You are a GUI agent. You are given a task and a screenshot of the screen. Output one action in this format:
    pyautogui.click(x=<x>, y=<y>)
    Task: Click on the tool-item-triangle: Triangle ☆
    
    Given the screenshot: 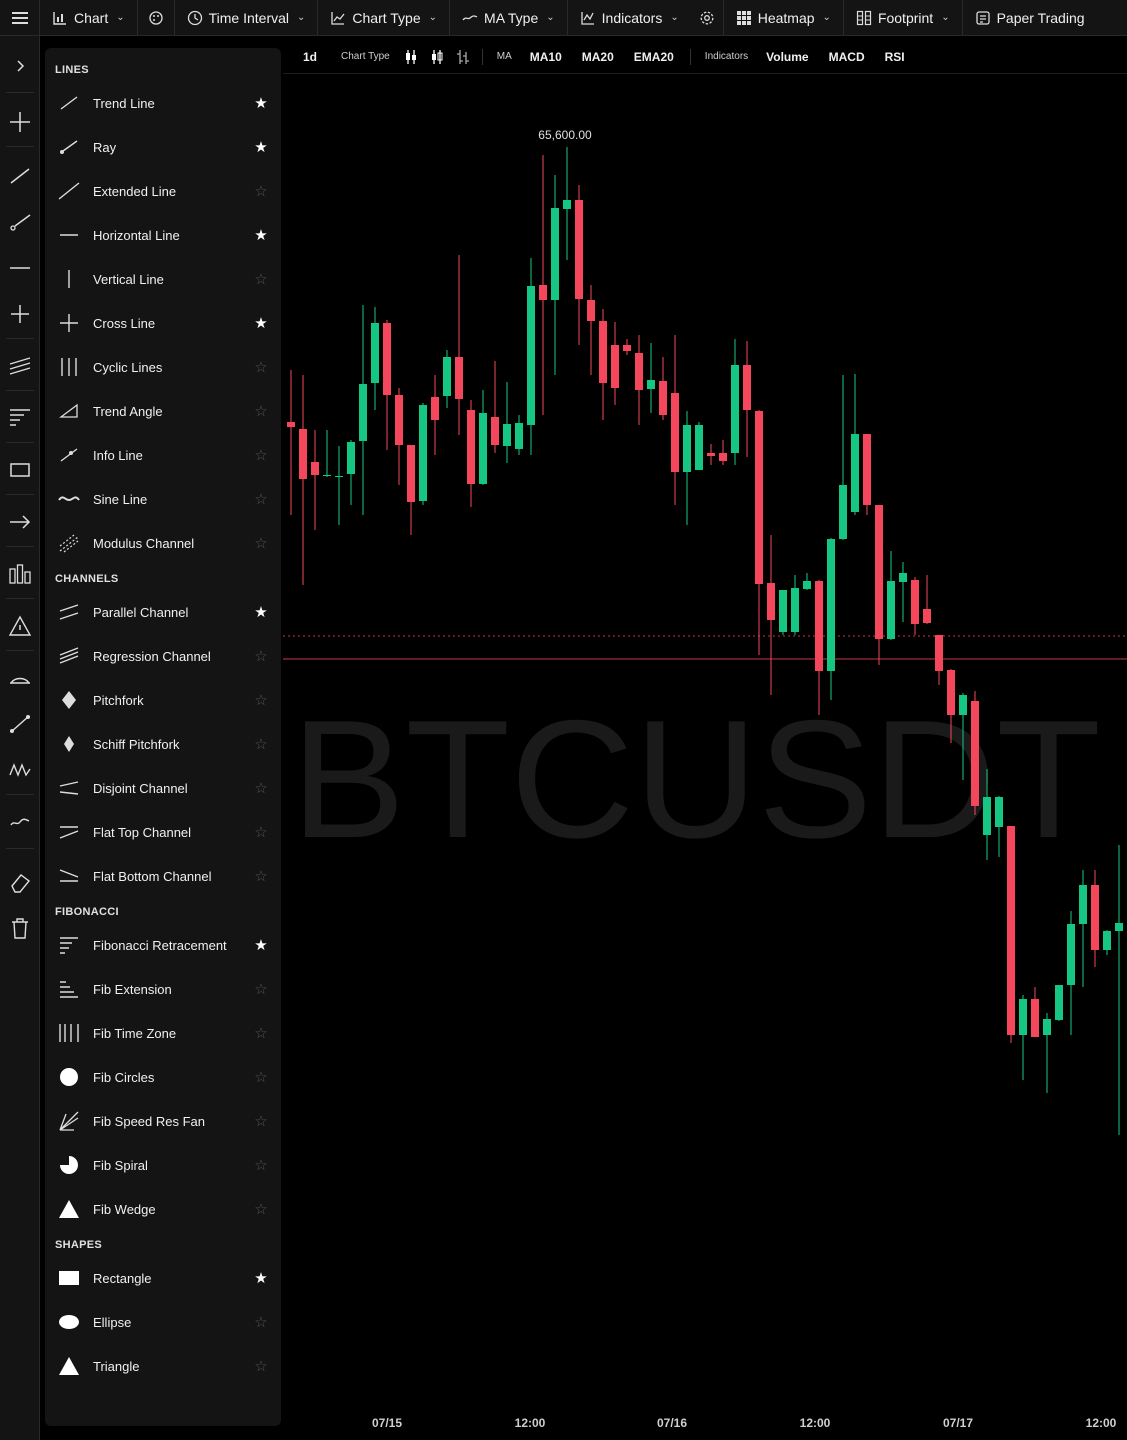 What is the action you would take?
    pyautogui.click(x=163, y=1366)
    